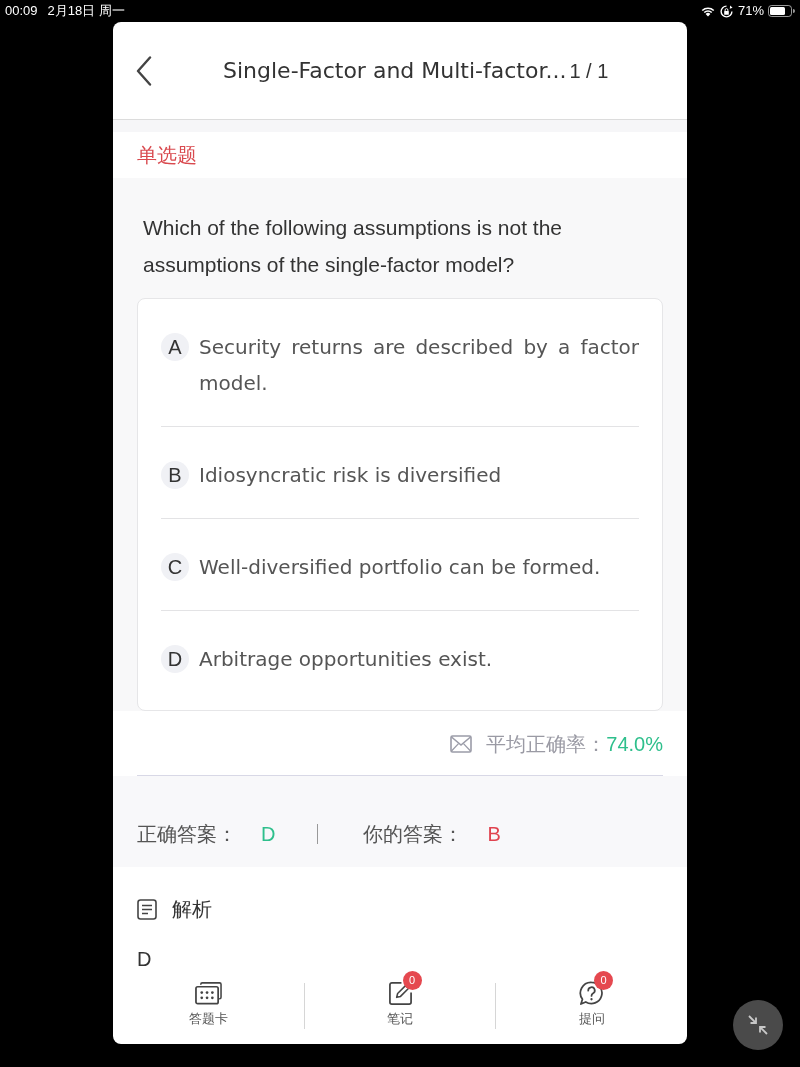  I want to click on option-text: Arbitrage opportunities exist., so click(419, 659).